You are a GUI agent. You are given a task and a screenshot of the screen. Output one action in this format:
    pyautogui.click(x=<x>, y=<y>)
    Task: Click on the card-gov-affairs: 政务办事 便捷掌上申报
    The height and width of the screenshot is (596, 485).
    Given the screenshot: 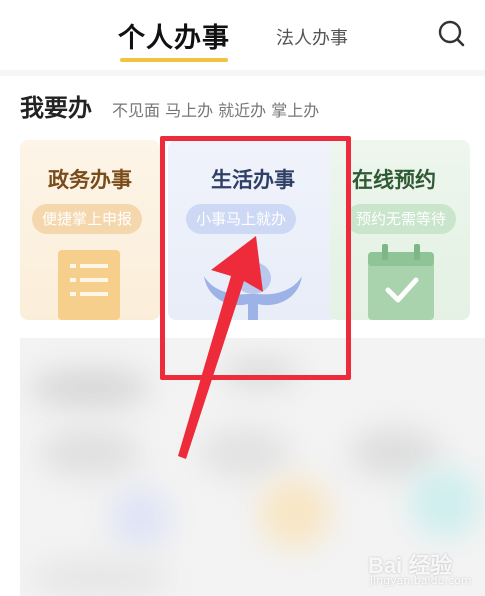 What is the action you would take?
    pyautogui.click(x=90, y=230)
    